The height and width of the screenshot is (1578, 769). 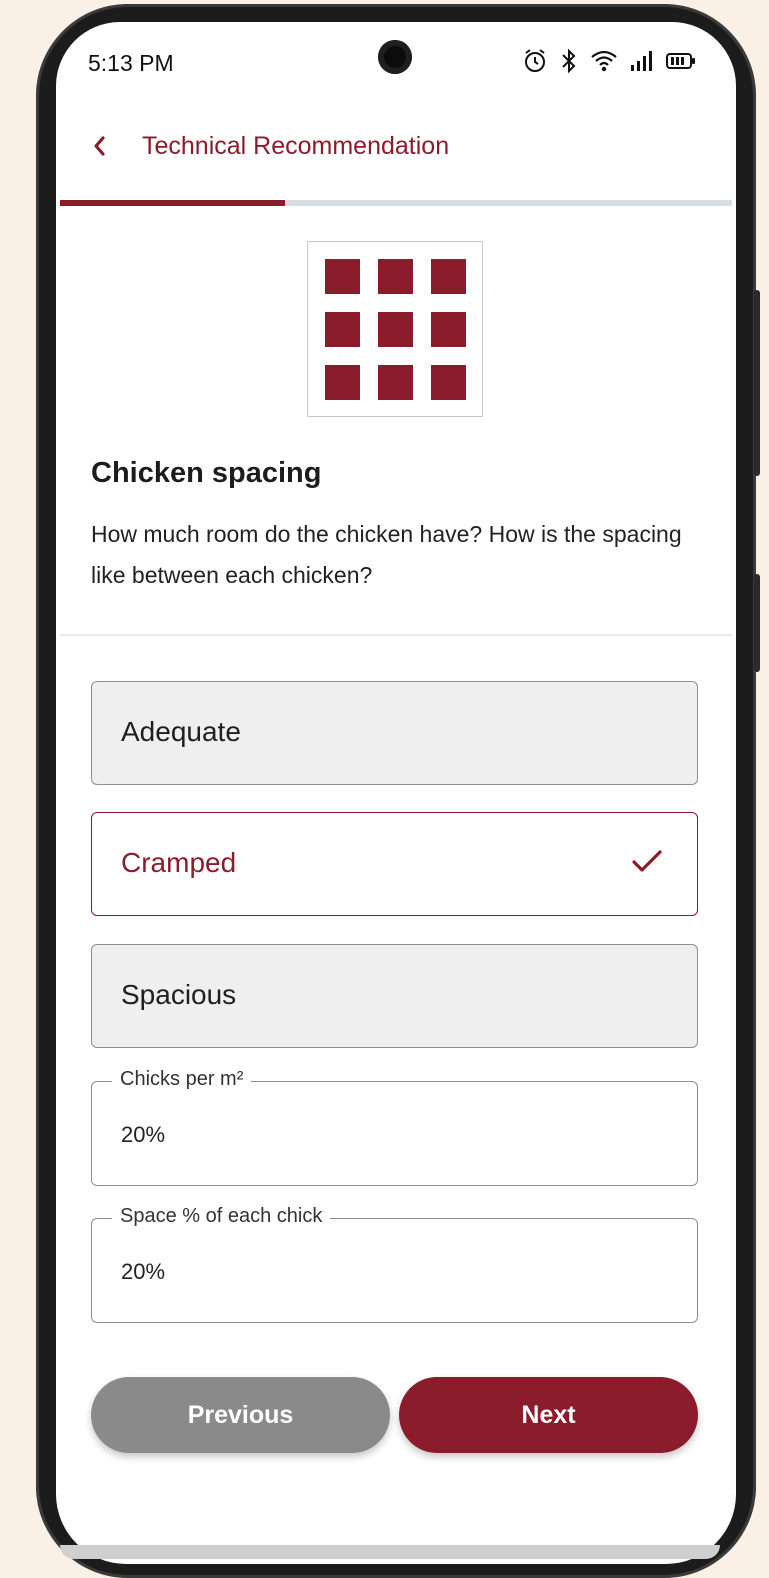 I want to click on field-label: Space % of each chick, so click(x=221, y=1216).